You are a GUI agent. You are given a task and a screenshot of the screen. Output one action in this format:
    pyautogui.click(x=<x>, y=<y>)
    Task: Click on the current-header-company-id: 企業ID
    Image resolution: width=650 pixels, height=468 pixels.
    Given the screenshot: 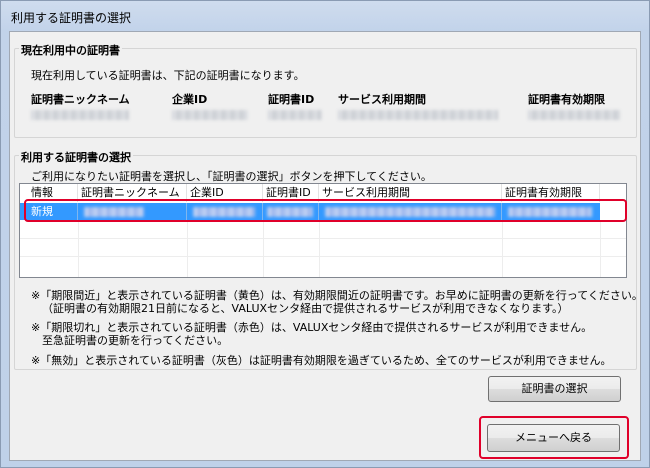 What is the action you would take?
    pyautogui.click(x=190, y=99)
    